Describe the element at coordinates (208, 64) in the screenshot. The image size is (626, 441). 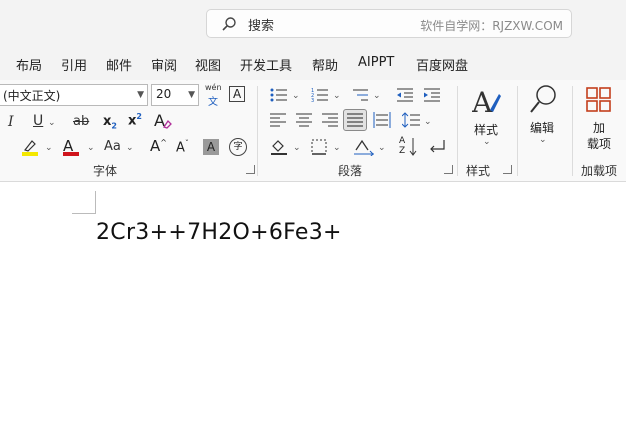
I see `tab-view: 视图` at that location.